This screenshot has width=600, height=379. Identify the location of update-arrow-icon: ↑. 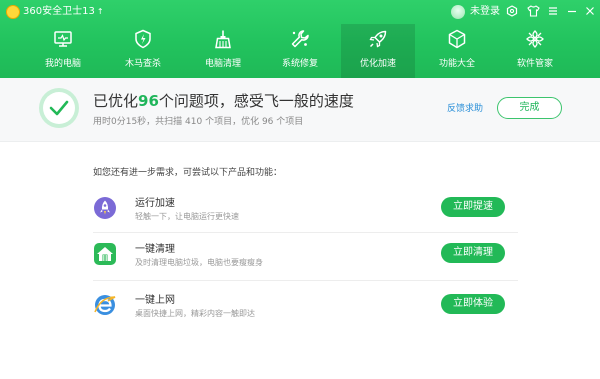
(100, 11).